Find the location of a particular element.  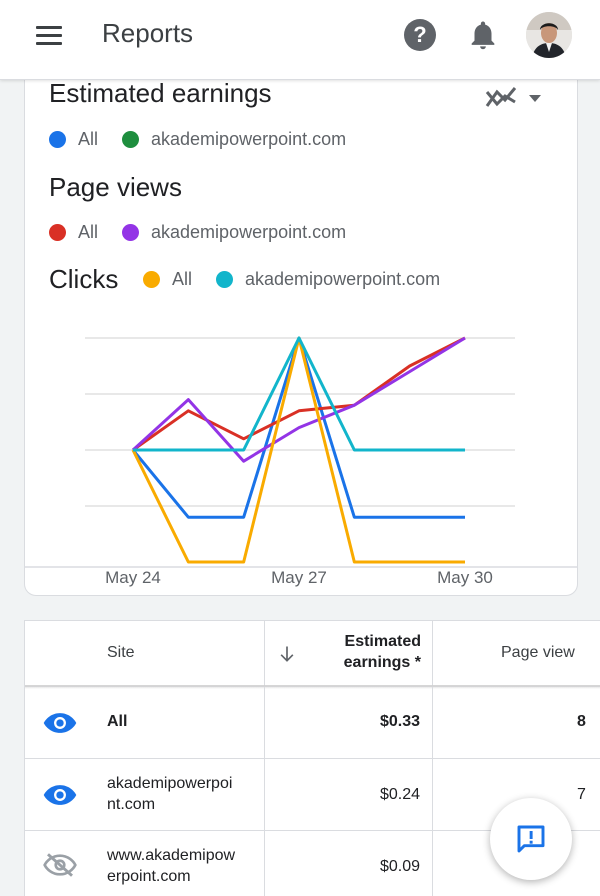

page-title: Reports is located at coordinates (148, 33).